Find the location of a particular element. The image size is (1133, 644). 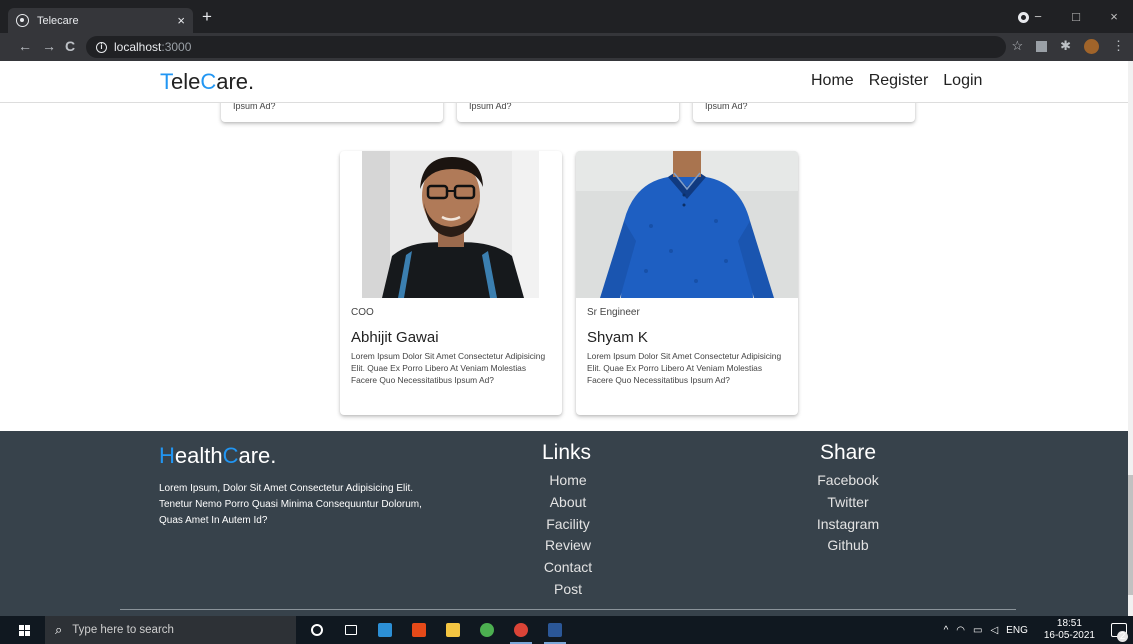

logo-text-mid: ele is located at coordinates (186, 81).